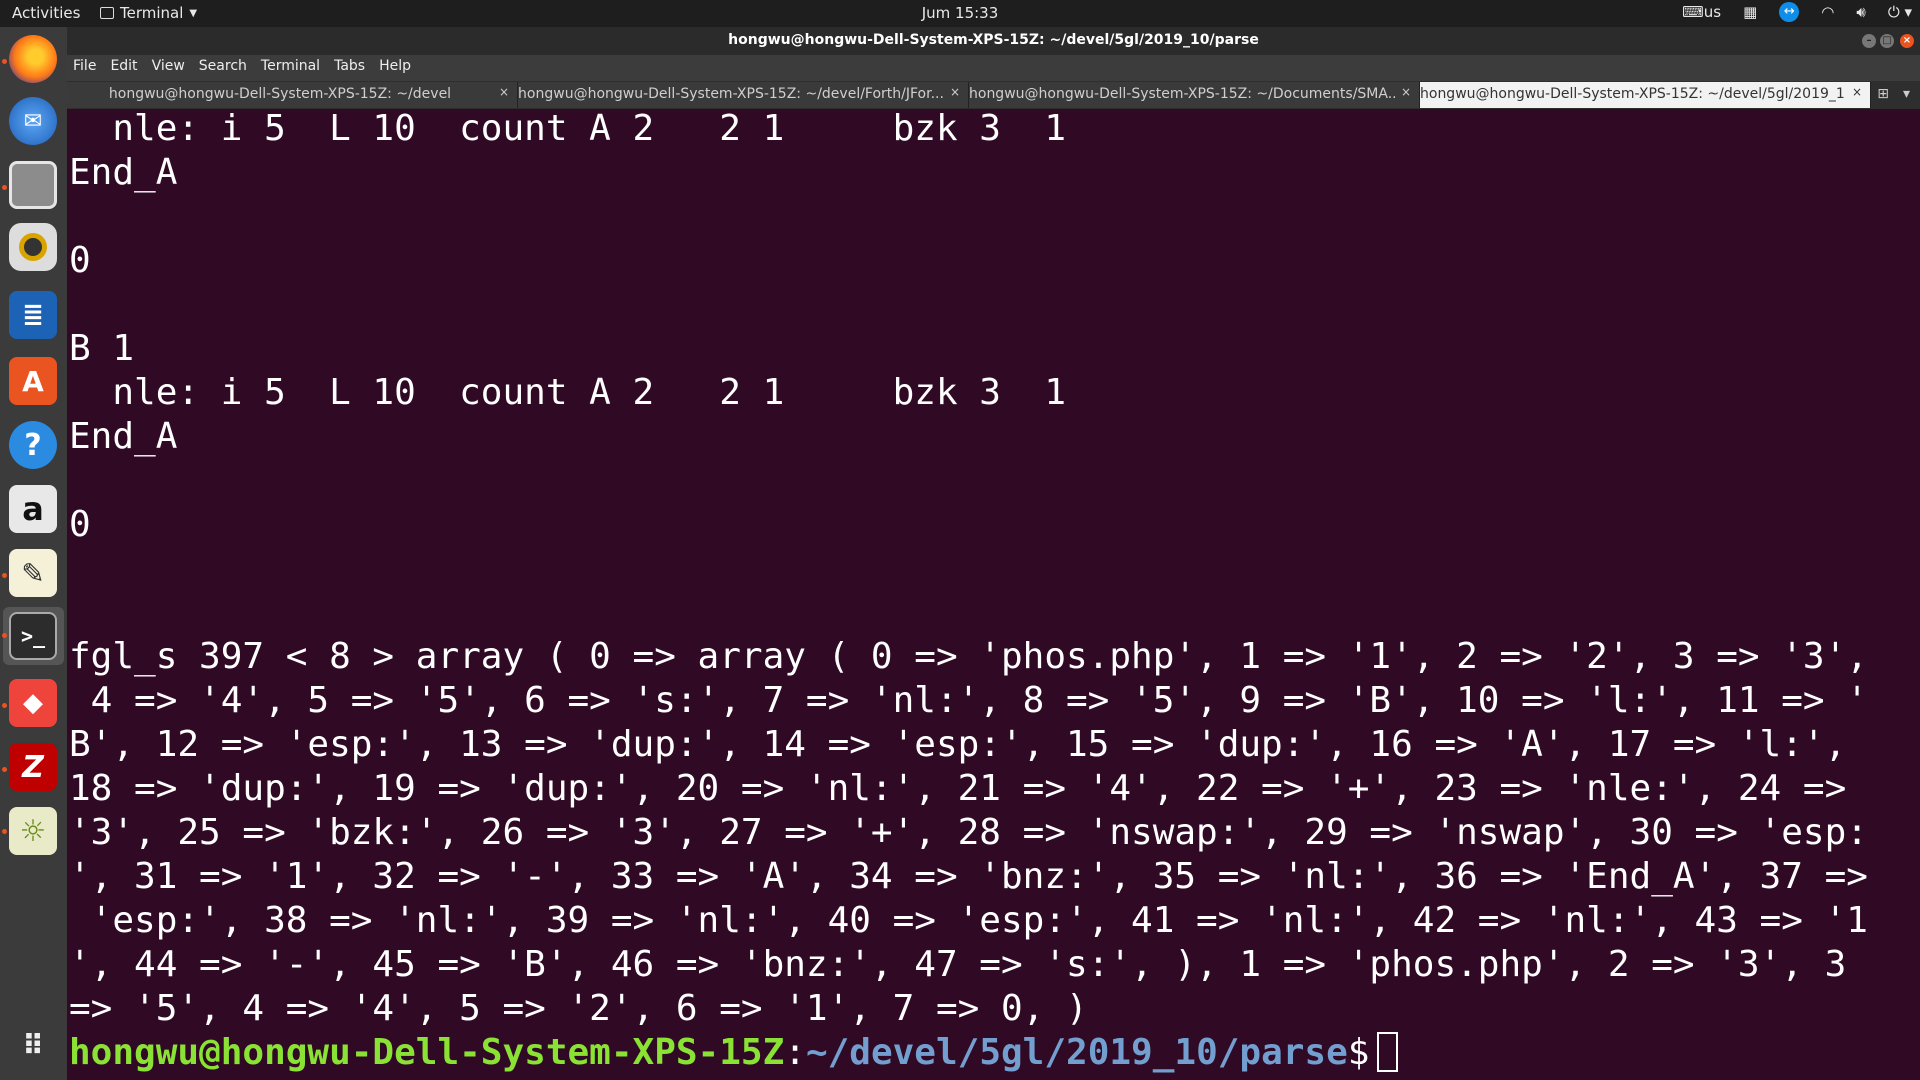 The width and height of the screenshot is (1920, 1080). What do you see at coordinates (291, 68) in the screenshot?
I see `menu-terminal: Terminal` at bounding box center [291, 68].